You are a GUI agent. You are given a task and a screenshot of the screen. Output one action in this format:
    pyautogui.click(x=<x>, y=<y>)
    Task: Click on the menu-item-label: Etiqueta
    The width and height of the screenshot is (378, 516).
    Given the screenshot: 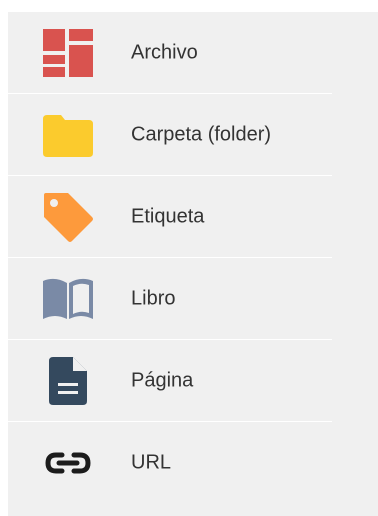 What is the action you would take?
    pyautogui.click(x=168, y=216)
    